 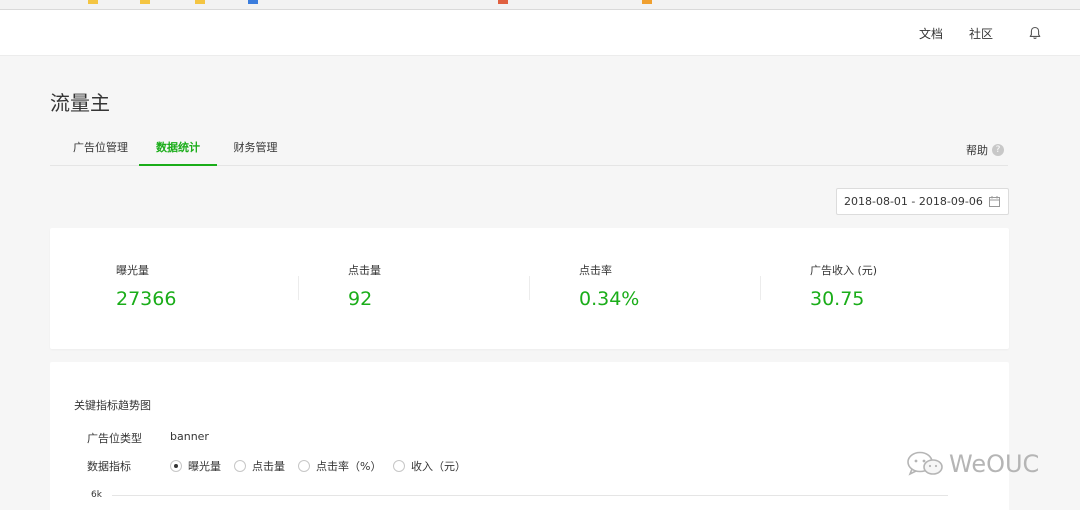 What do you see at coordinates (837, 299) in the screenshot?
I see `stat-value: 30.75` at bounding box center [837, 299].